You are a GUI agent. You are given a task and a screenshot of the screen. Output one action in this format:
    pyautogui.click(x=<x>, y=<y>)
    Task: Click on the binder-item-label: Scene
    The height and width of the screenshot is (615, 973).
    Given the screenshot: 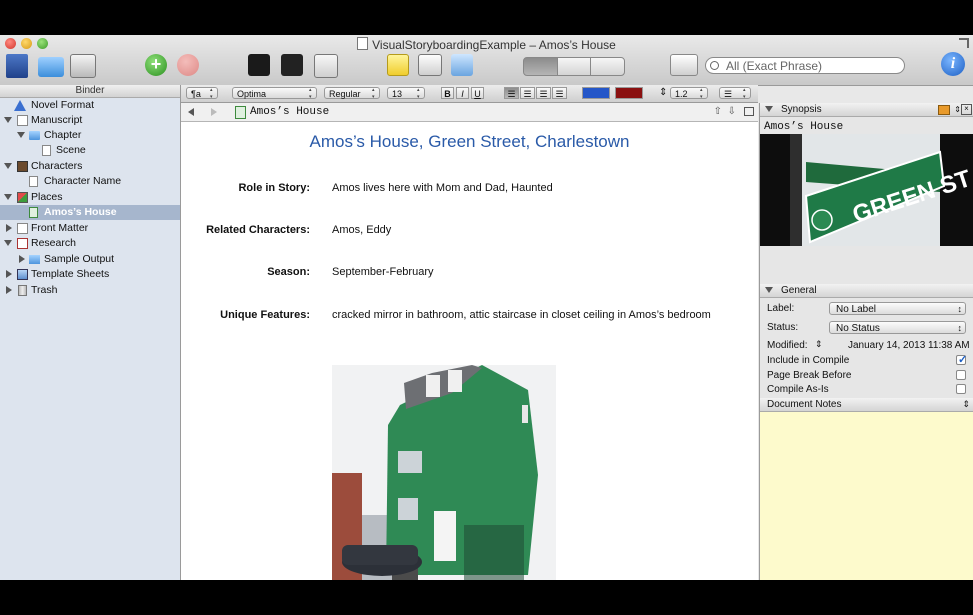 What is the action you would take?
    pyautogui.click(x=71, y=150)
    